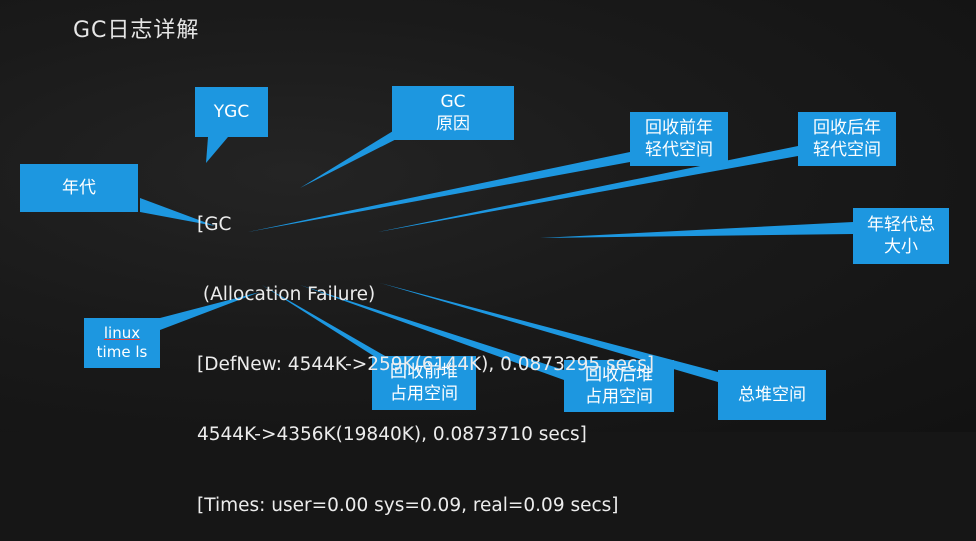 The height and width of the screenshot is (541, 976). I want to click on generation-label: 年代, so click(79, 188).